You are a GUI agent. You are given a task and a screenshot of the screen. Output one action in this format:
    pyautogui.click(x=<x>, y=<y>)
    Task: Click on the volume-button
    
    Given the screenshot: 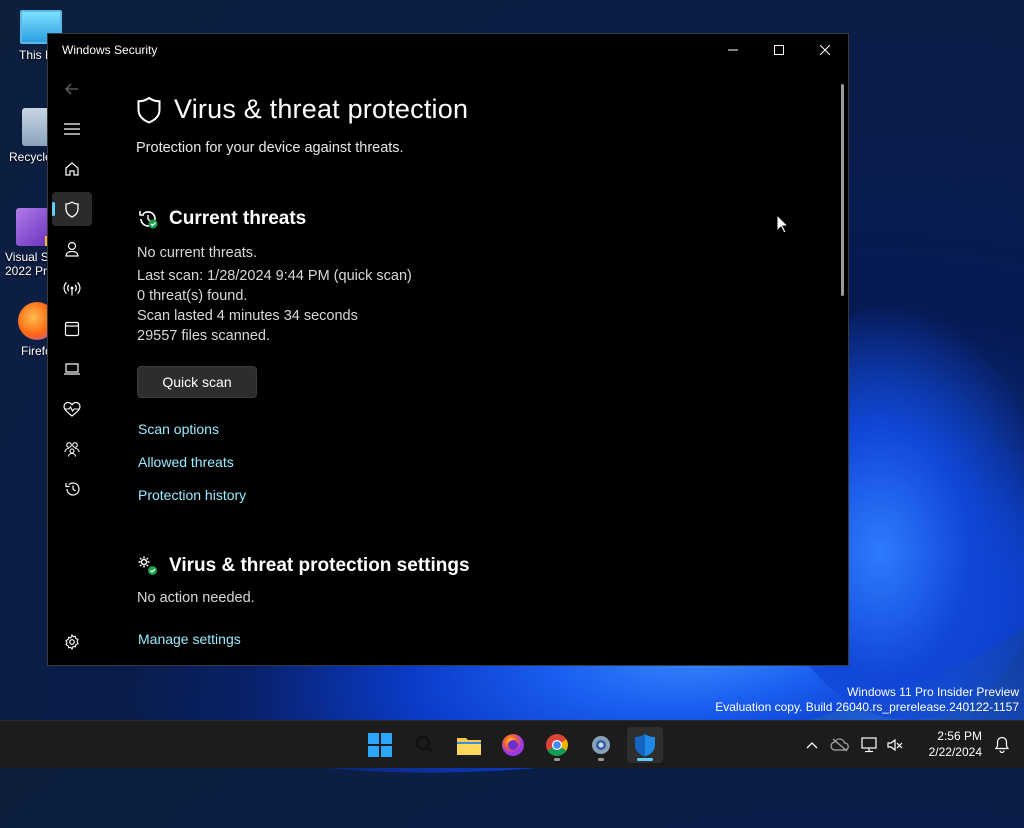 What is the action you would take?
    pyautogui.click(x=895, y=745)
    